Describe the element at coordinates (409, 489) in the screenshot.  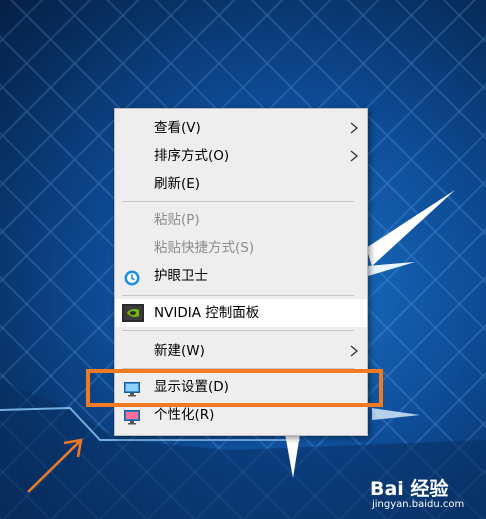
I see `watermark-title: Bai 经验` at that location.